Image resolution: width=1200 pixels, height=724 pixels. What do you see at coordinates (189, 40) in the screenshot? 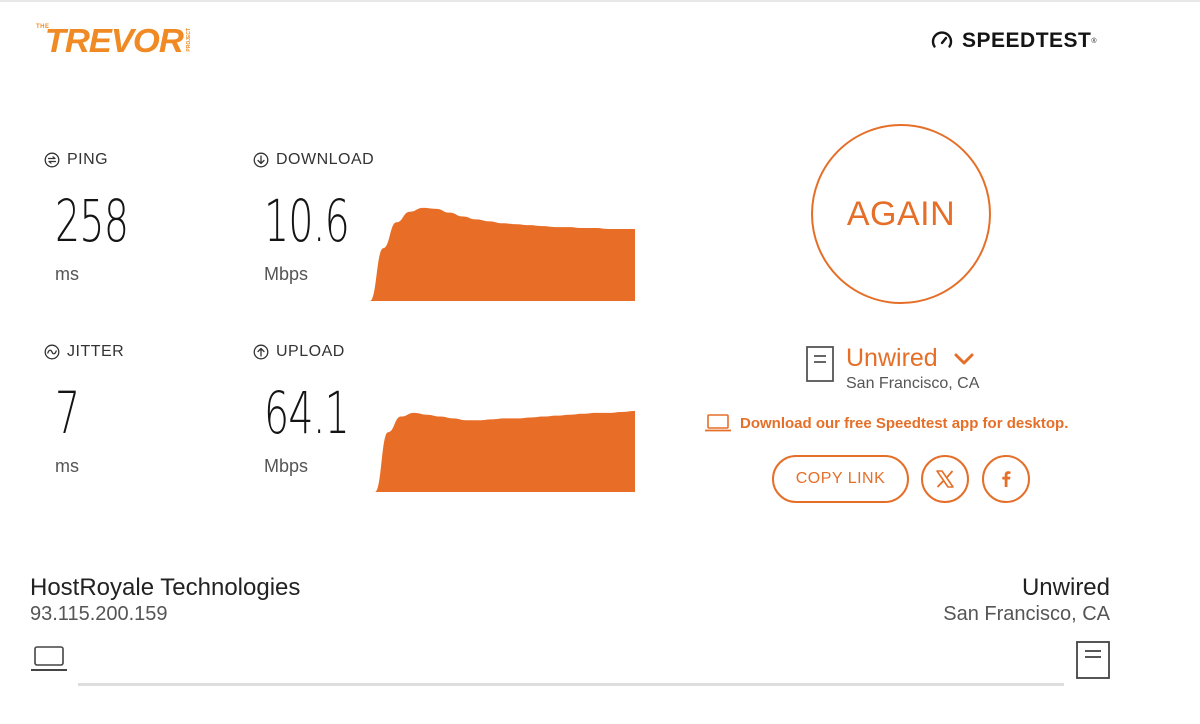
I see `logo-suffix: PROJECT` at bounding box center [189, 40].